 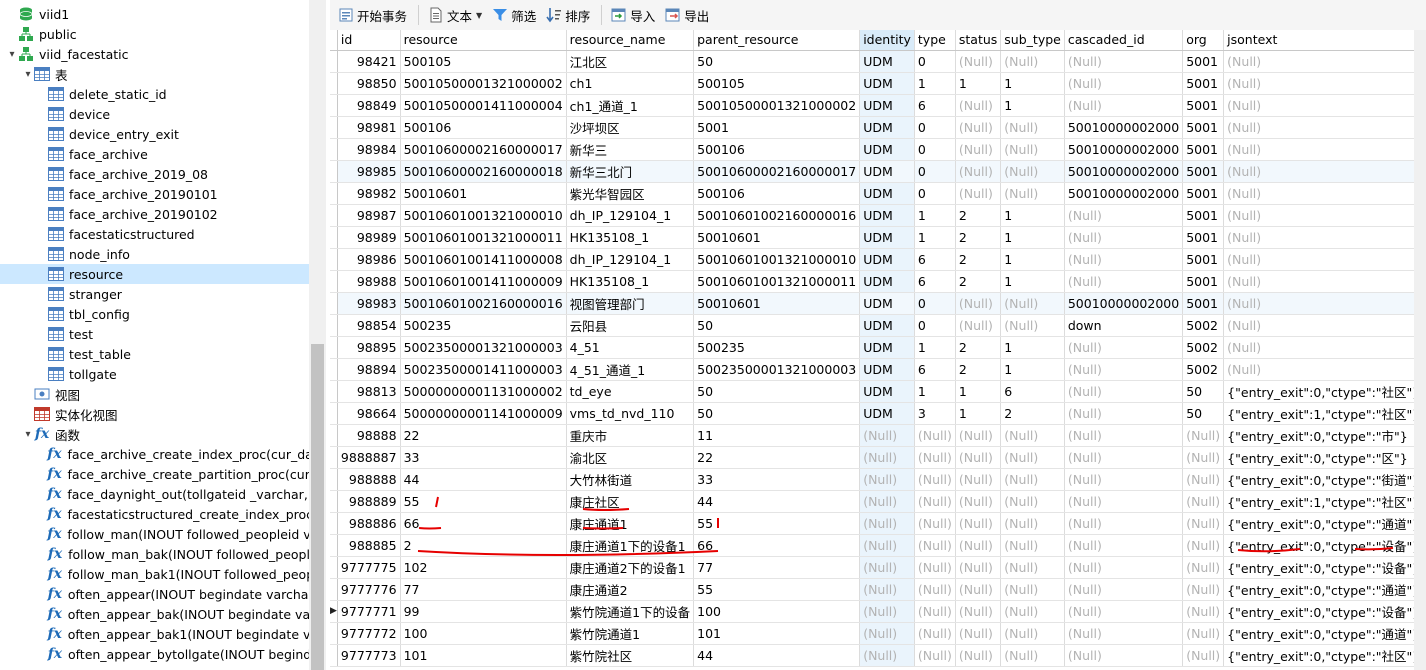 What do you see at coordinates (1318, 413) in the screenshot?
I see `cell-jsontext: {"entry_exit":1,"ctype":"社区"}` at bounding box center [1318, 413].